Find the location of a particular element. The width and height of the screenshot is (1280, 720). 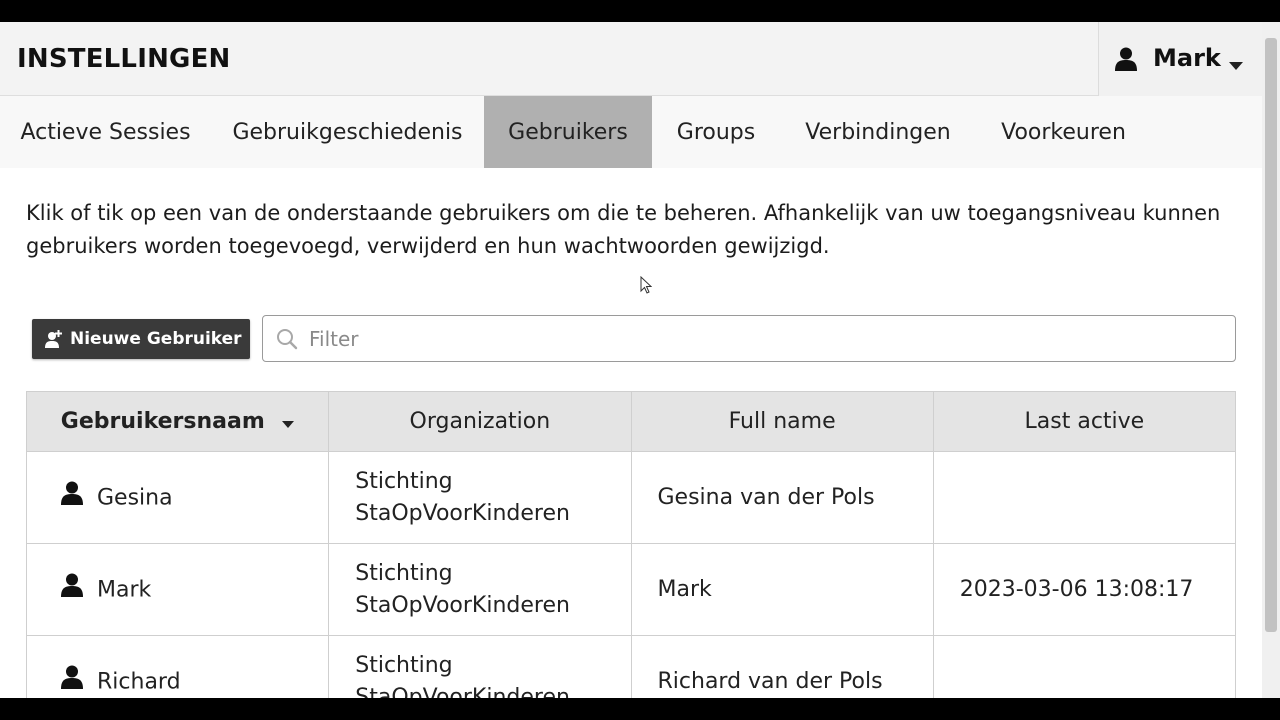

filter-field is located at coordinates (749, 338).